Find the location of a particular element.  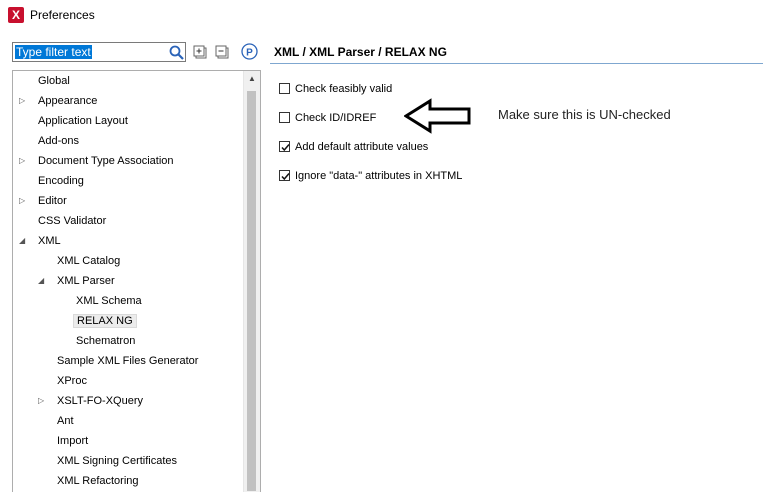

tree-item-label: Document Type Association is located at coordinates (106, 161).